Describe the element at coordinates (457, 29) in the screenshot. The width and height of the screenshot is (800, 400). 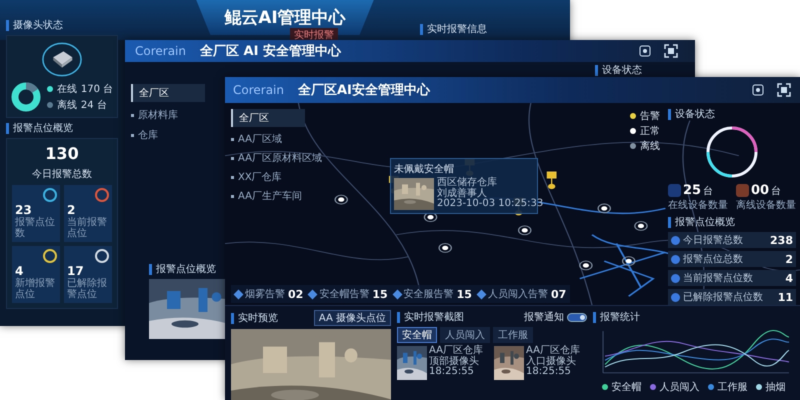
I see `panel-title: 实时报警信息` at that location.